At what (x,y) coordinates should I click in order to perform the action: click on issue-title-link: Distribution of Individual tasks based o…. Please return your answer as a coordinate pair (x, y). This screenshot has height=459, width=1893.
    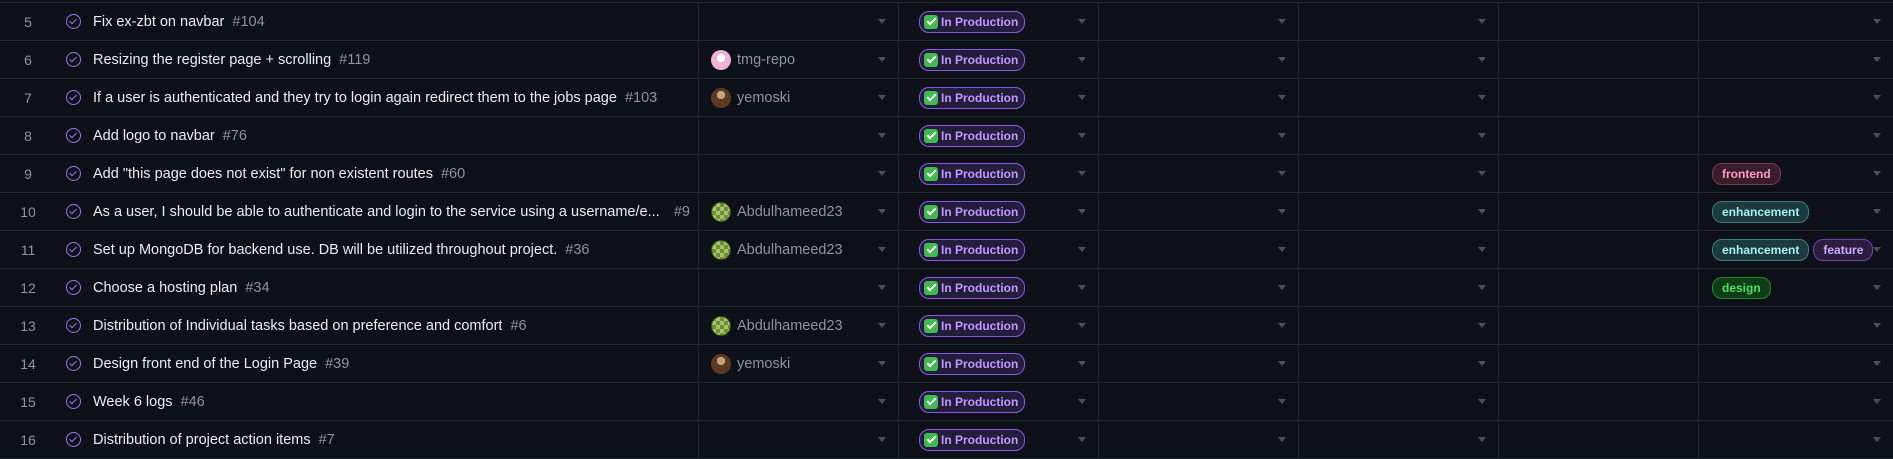
    Looking at the image, I should click on (297, 326).